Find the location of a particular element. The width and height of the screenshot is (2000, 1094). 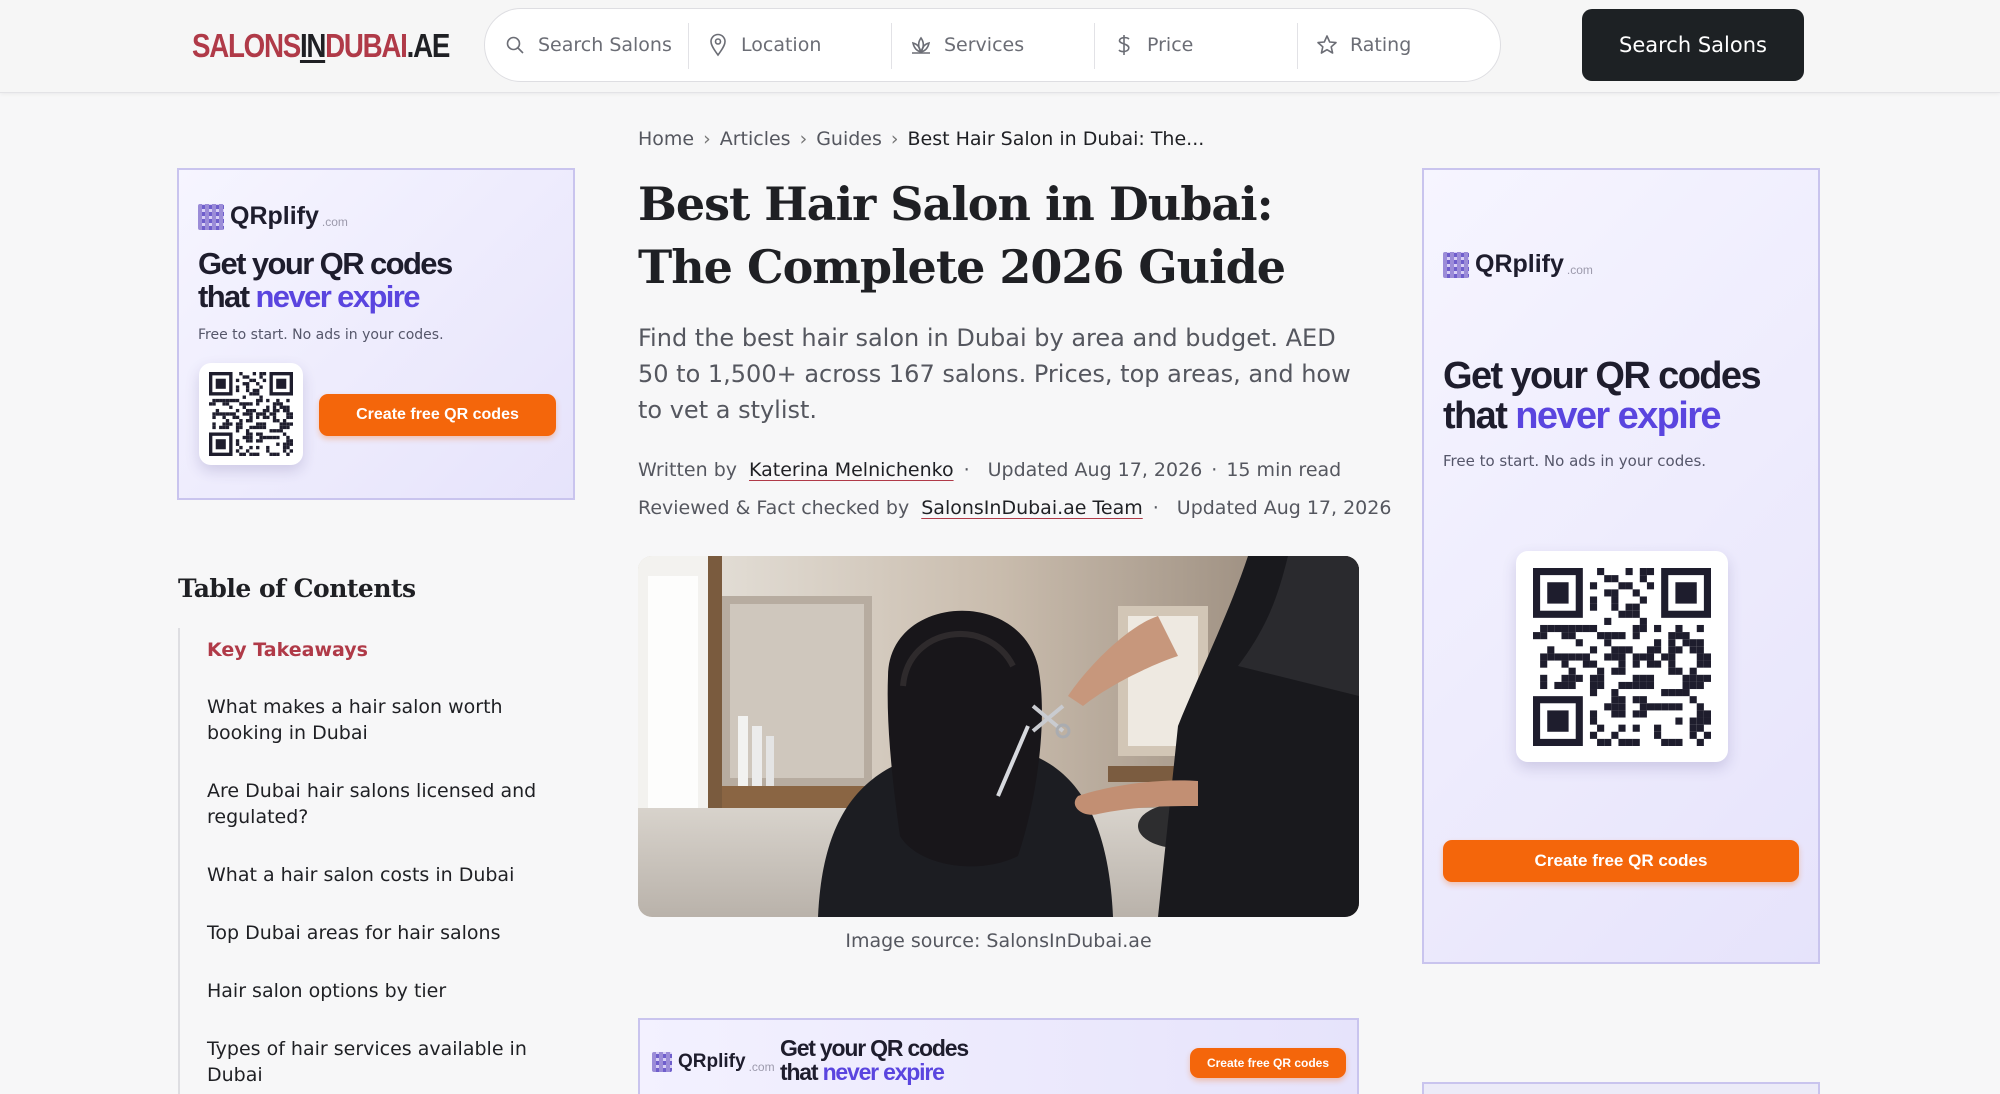

dollar-icon is located at coordinates (1124, 45).